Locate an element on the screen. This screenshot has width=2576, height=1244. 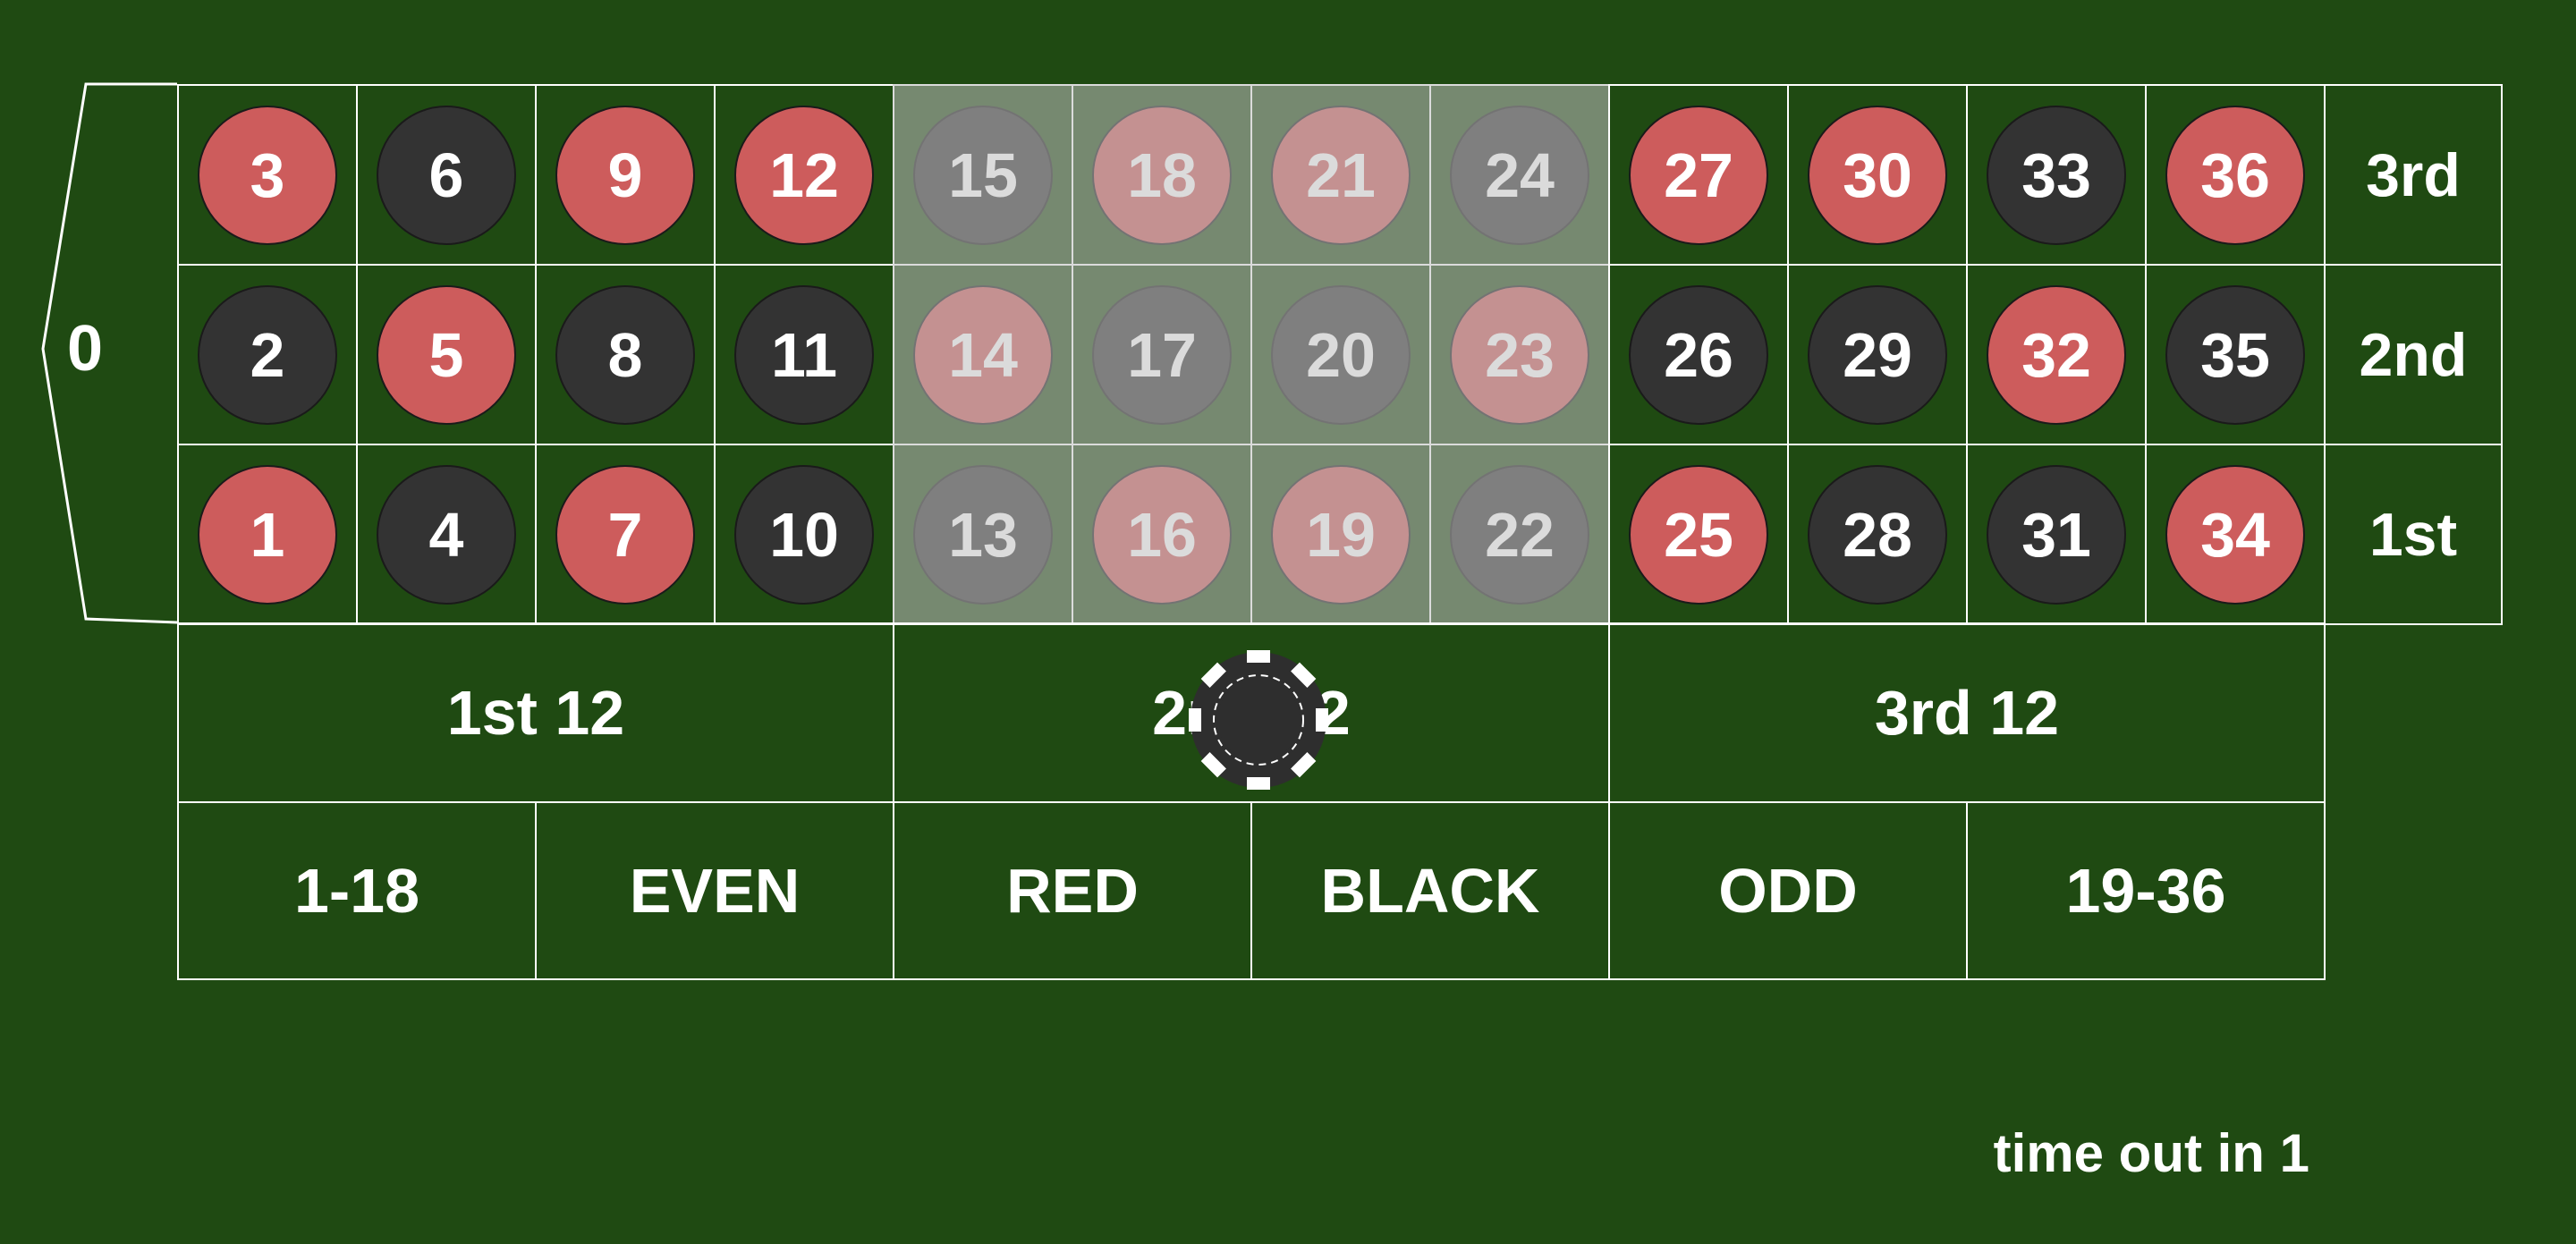
number-cell-21: 21 is located at coordinates (1340, 175).